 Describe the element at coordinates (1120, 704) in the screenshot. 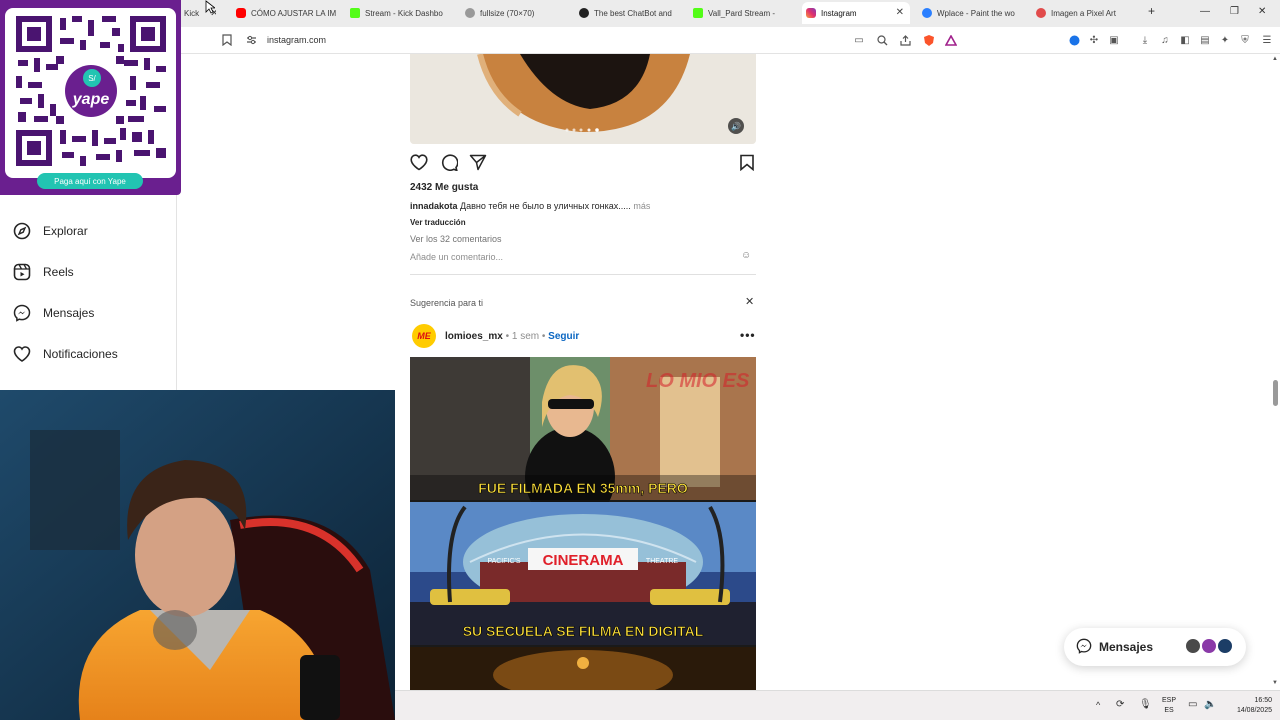

I see `sync-icon: ⟳` at that location.